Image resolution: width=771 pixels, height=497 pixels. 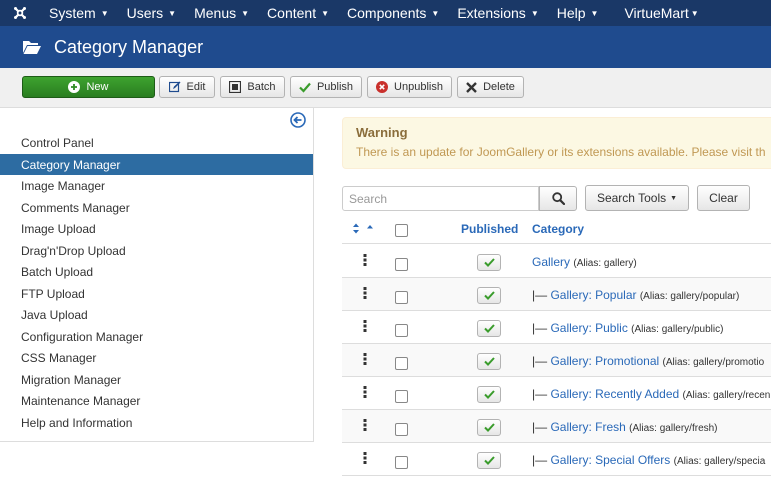 I want to click on category-link: Gallery: Special Offers, so click(x=610, y=460).